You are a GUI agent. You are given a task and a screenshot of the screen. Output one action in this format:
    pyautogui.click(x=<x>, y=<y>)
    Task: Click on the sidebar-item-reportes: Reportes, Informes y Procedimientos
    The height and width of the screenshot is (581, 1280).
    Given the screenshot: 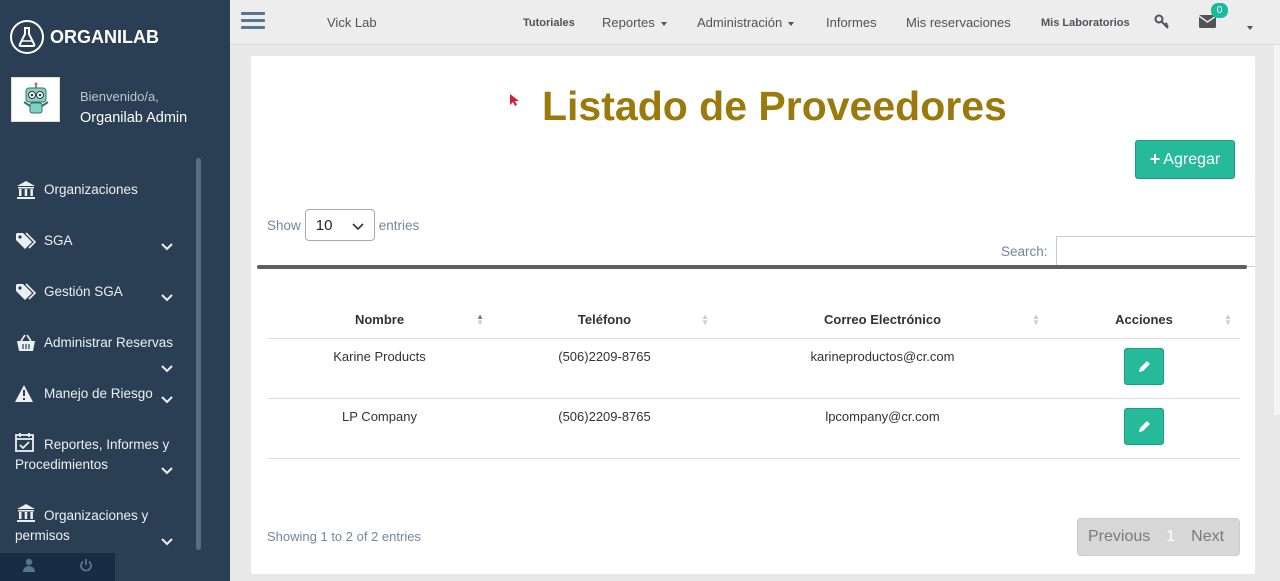 What is the action you would take?
    pyautogui.click(x=98, y=454)
    